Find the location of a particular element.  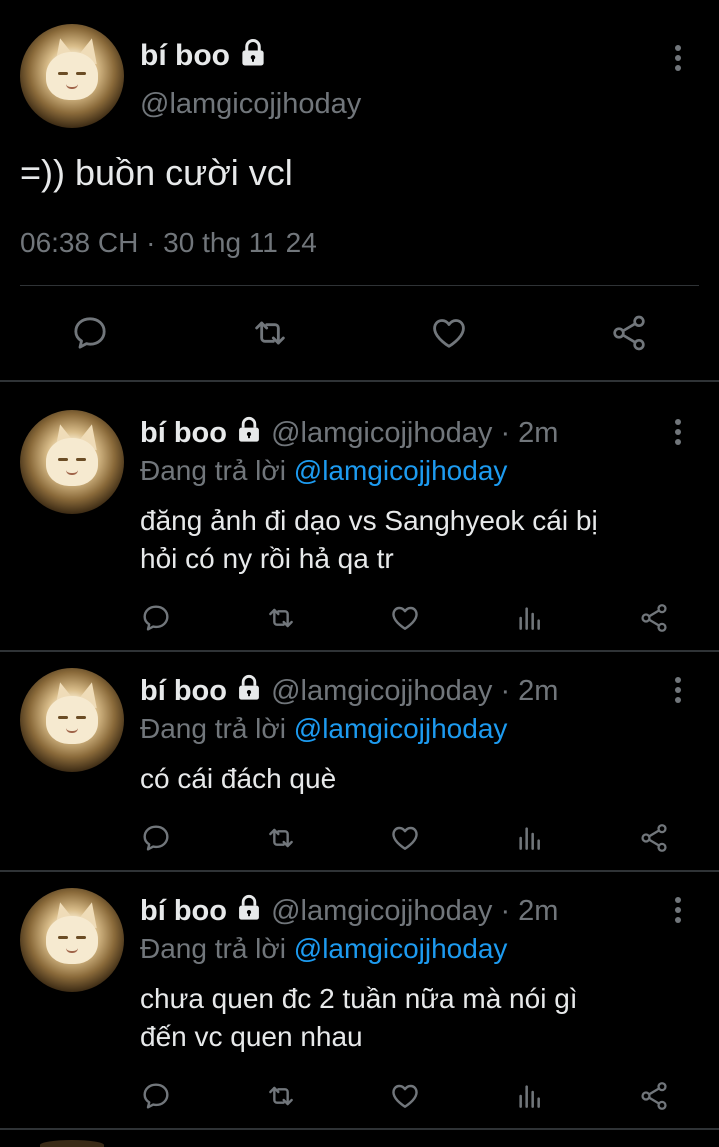

divider is located at coordinates (359, 285).